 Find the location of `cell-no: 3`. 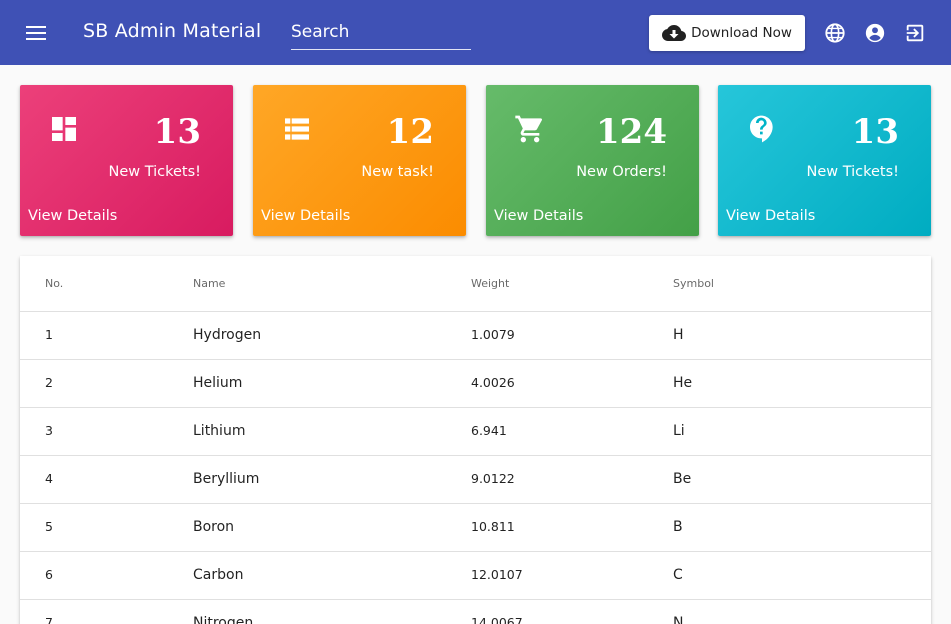

cell-no: 3 is located at coordinates (49, 430).